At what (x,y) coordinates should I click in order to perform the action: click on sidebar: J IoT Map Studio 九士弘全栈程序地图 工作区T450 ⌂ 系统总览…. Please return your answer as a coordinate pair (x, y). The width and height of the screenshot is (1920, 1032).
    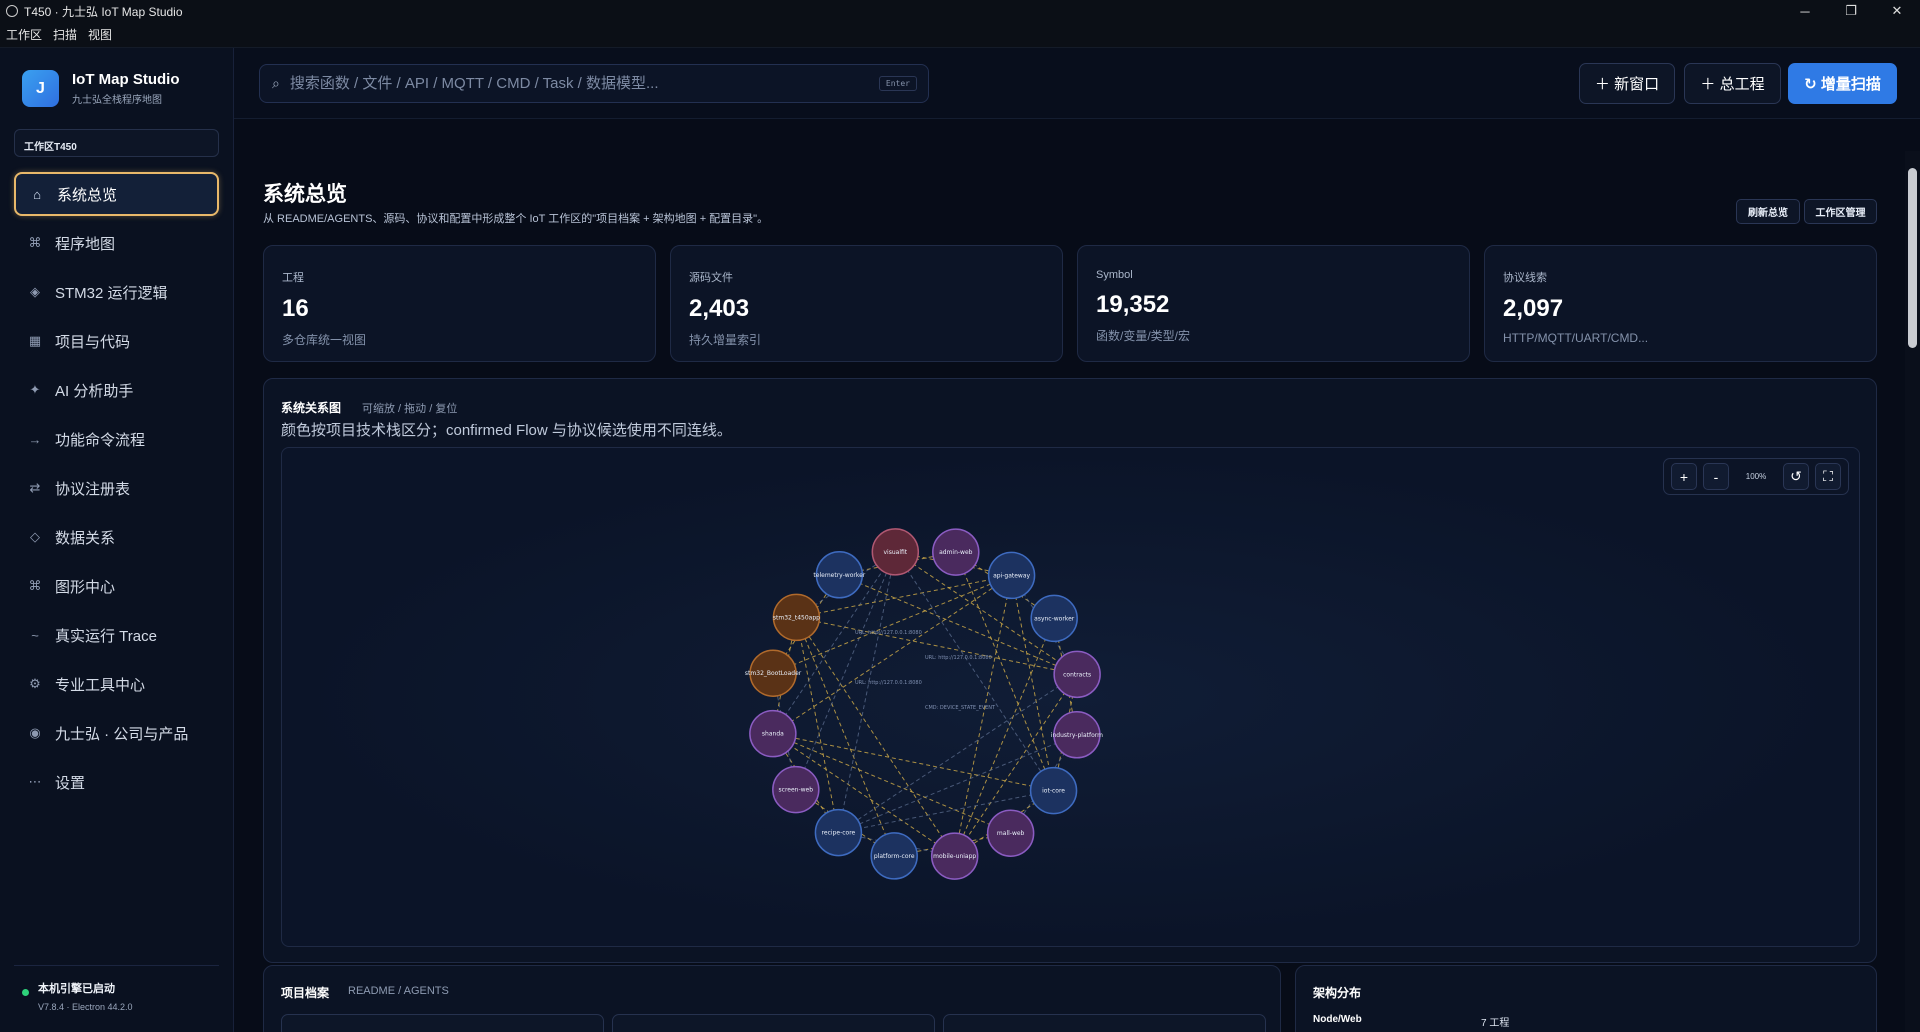
    Looking at the image, I should click on (117, 540).